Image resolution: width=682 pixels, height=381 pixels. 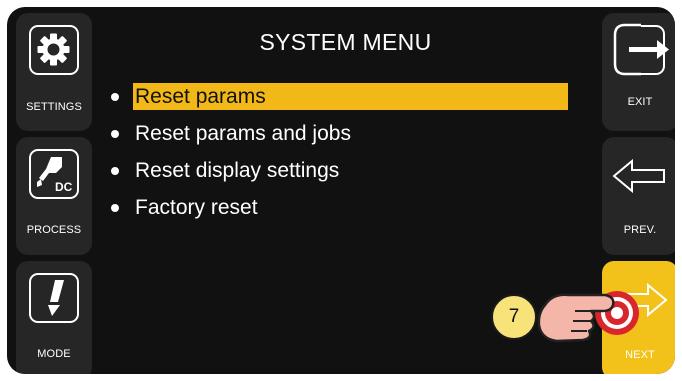 I want to click on left-arrow-icon, so click(x=638, y=176).